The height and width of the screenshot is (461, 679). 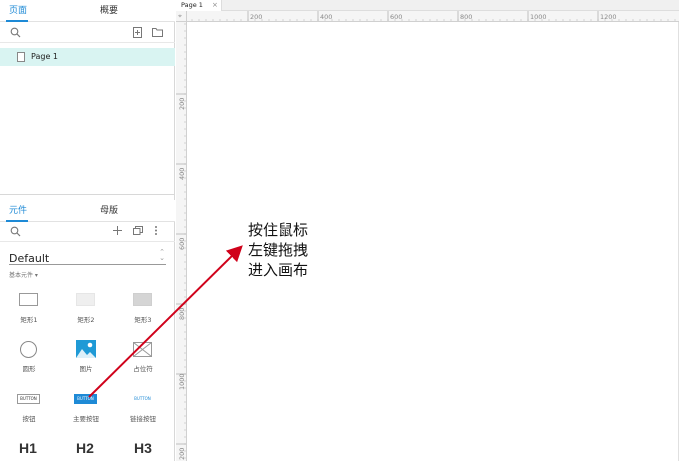 I want to click on library-select-value: Default, so click(x=29, y=258).